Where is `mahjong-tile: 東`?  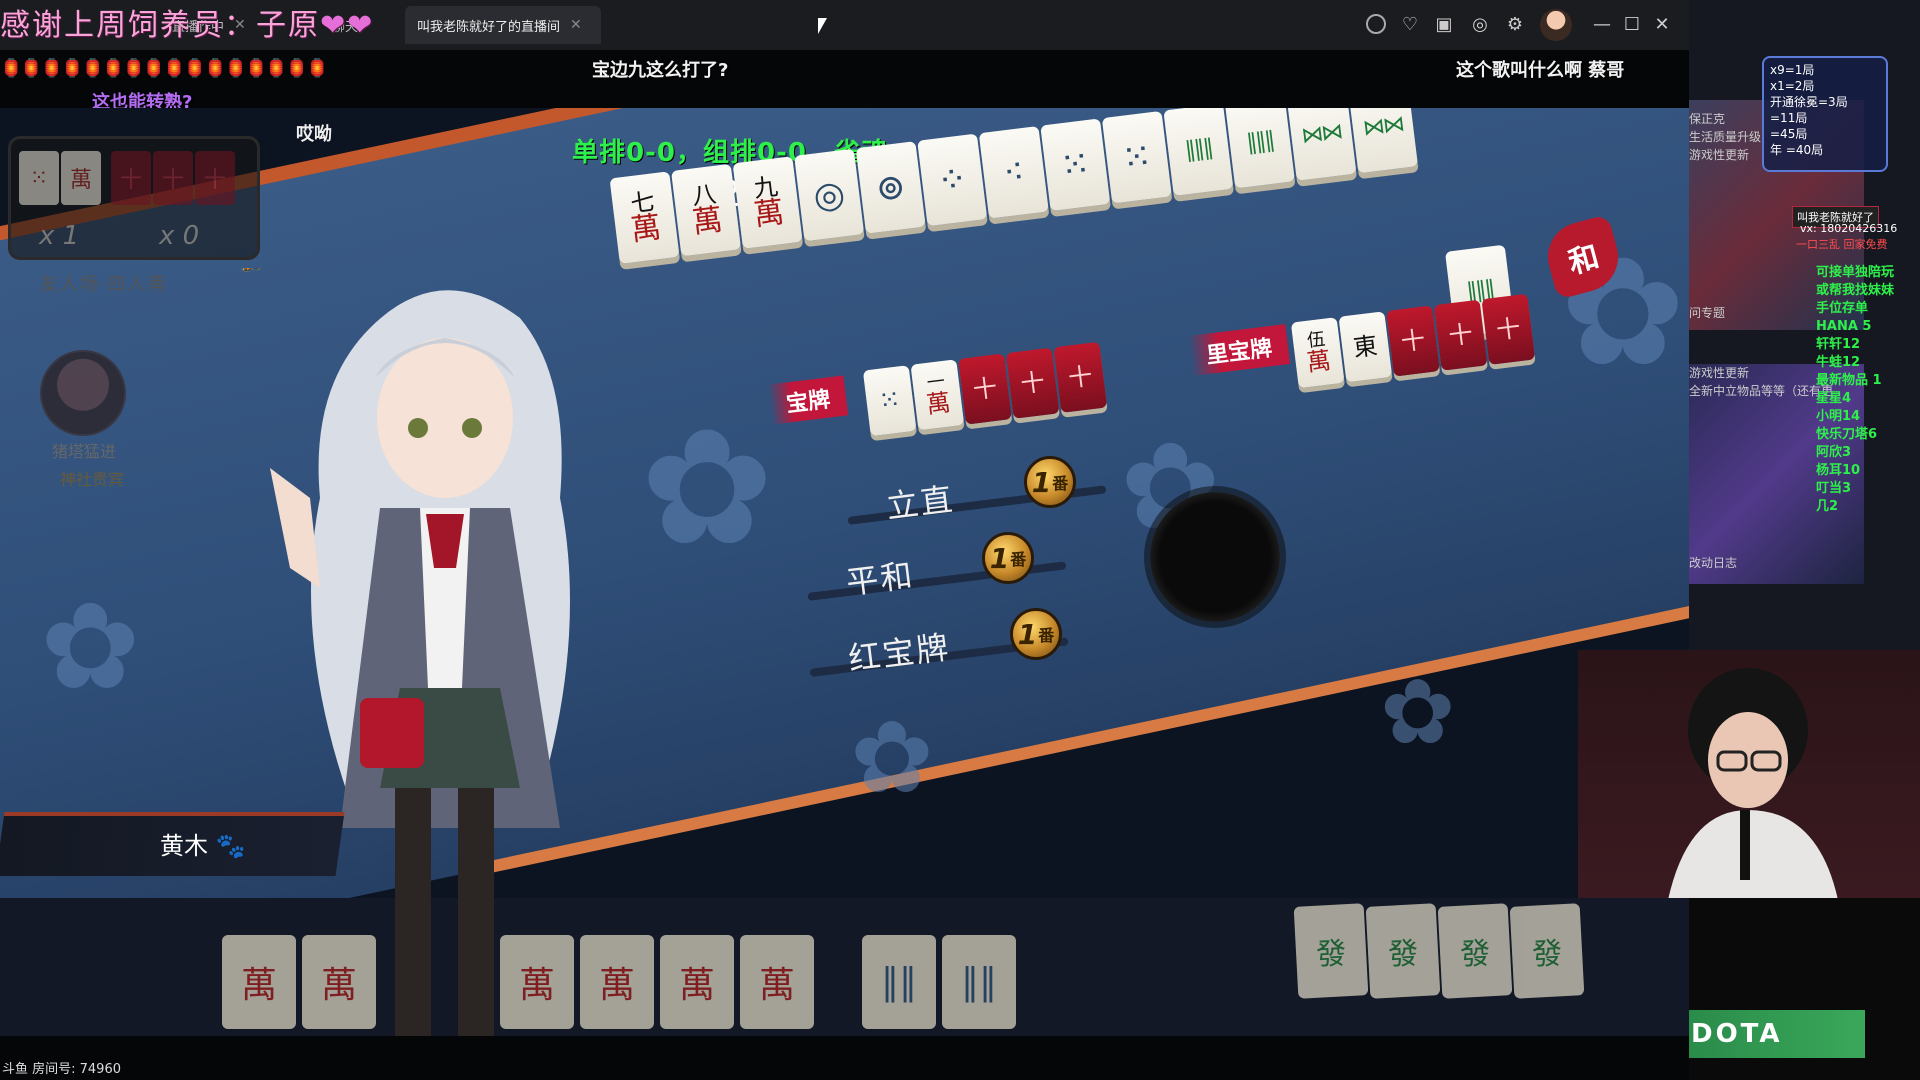 mahjong-tile: 東 is located at coordinates (1365, 347).